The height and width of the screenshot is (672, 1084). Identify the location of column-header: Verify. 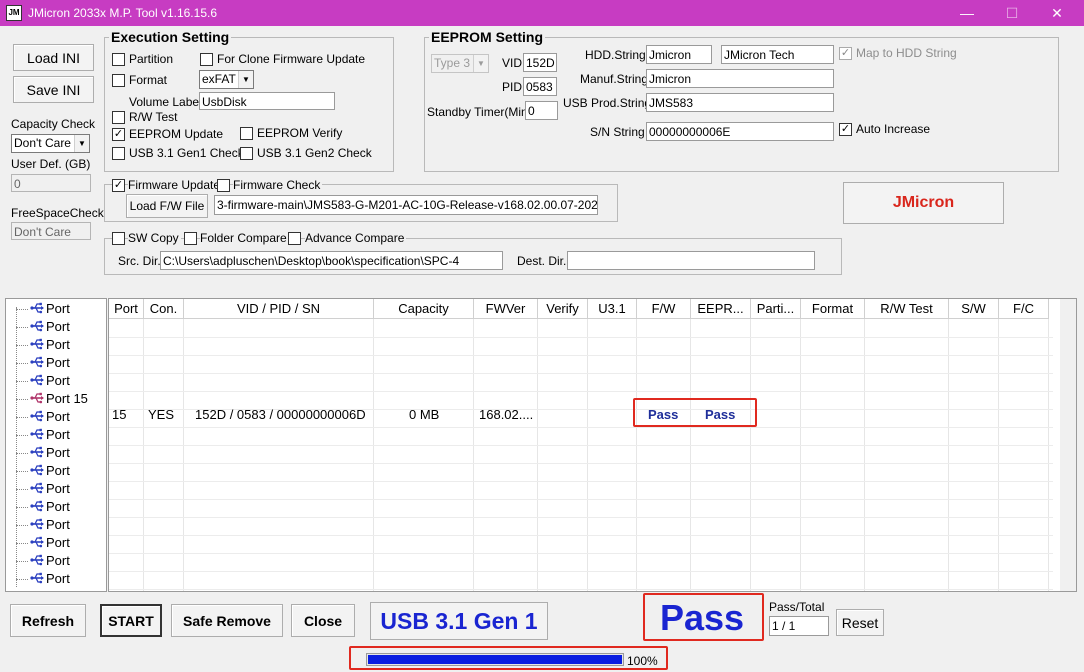
(563, 309).